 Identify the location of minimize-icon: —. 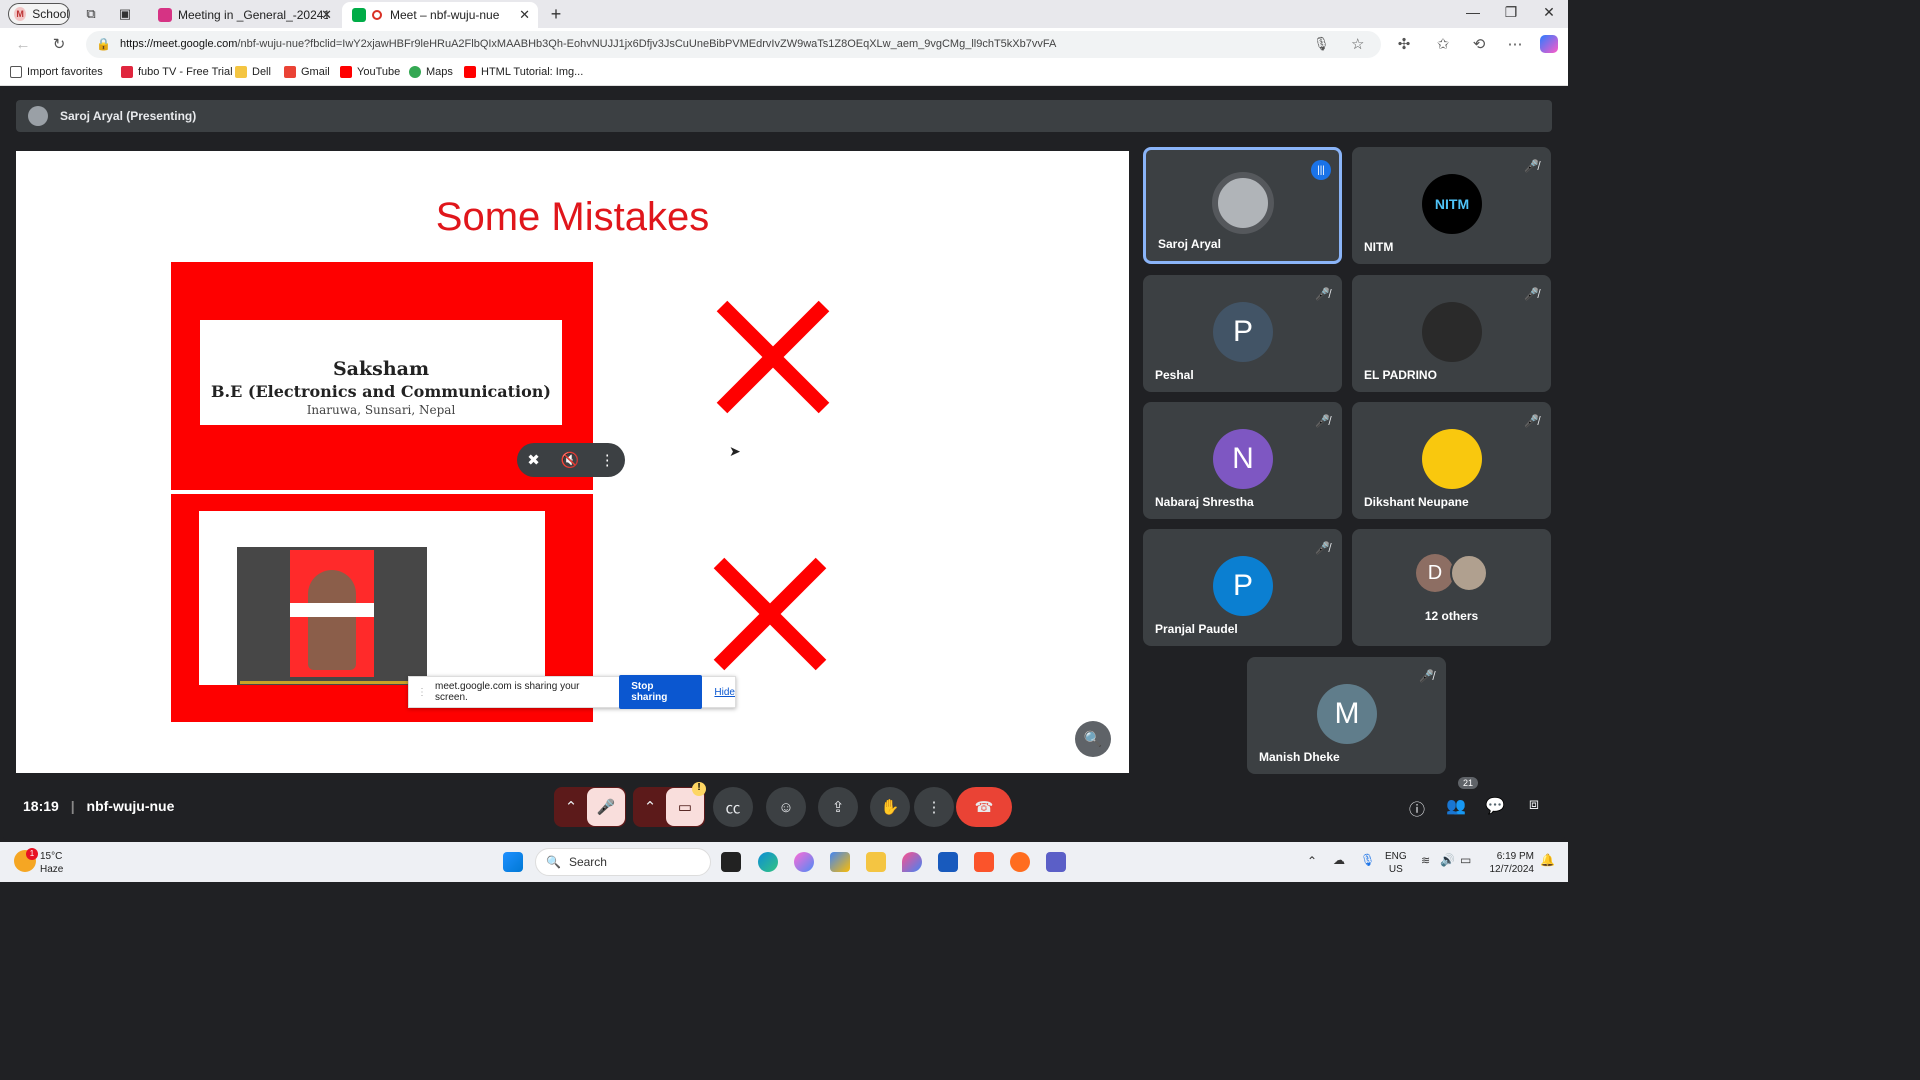
(1473, 12).